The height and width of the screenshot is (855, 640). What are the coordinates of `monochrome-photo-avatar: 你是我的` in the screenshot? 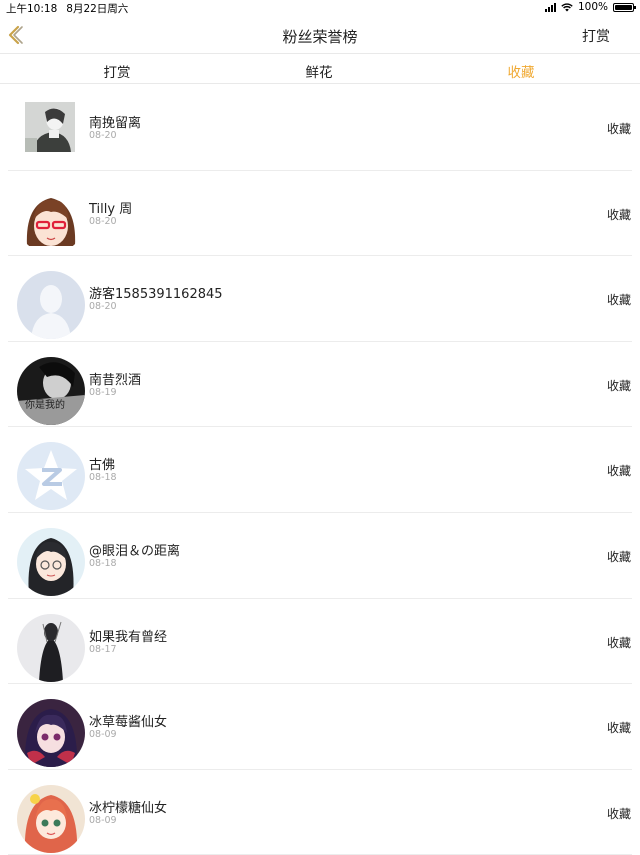 It's located at (51, 390).